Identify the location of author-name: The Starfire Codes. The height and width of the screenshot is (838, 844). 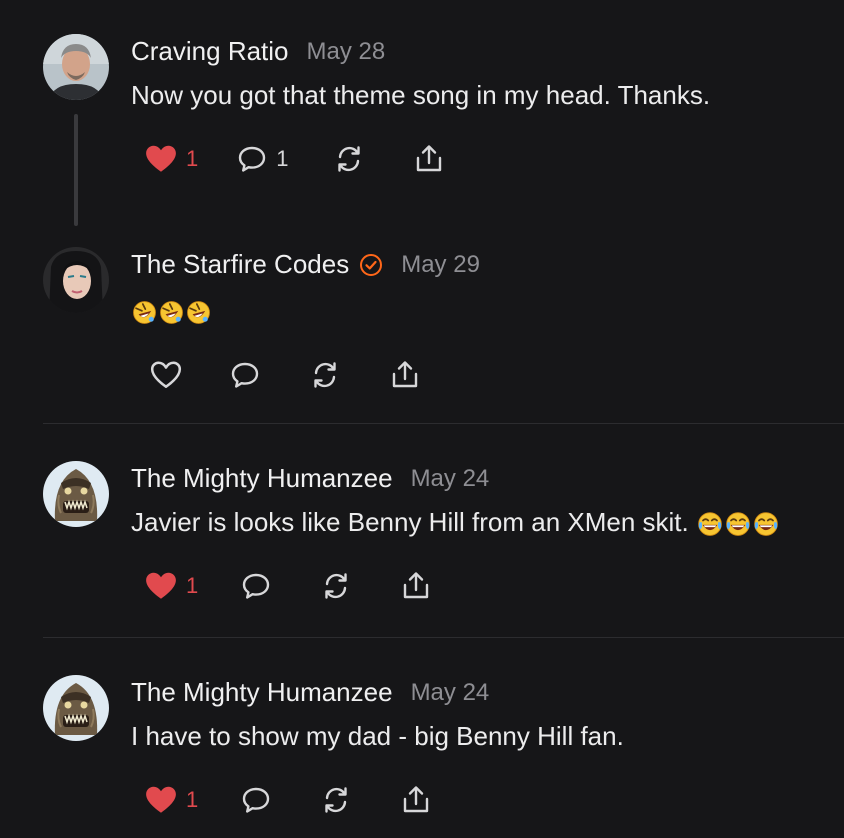
(240, 264).